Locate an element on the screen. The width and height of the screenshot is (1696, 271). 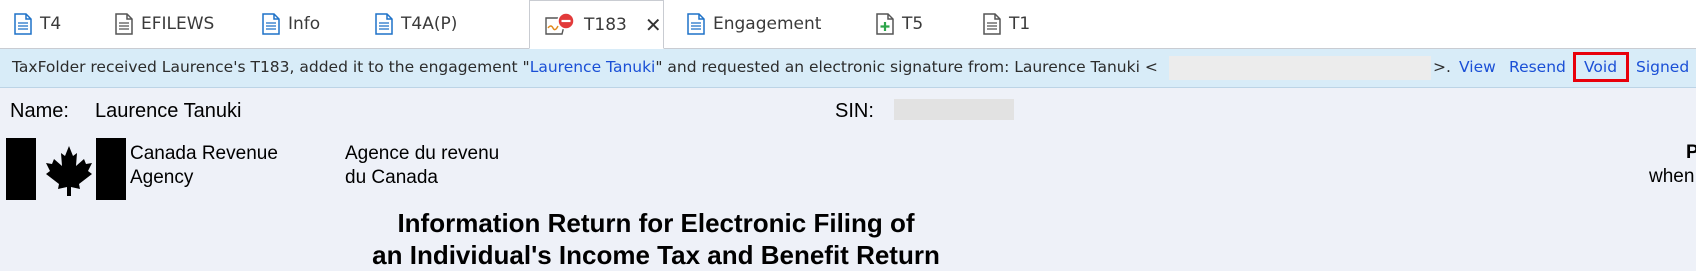
tab-t5: T5 is located at coordinates (899, 24).